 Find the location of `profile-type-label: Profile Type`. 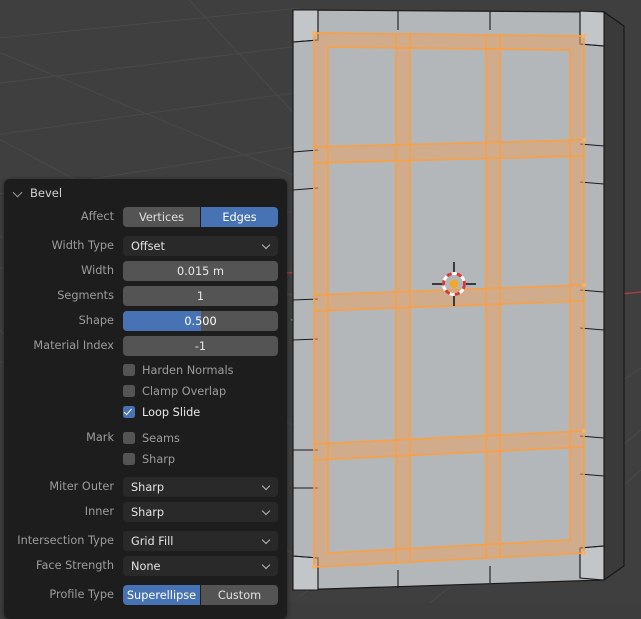

profile-type-label: Profile Type is located at coordinates (81, 595).